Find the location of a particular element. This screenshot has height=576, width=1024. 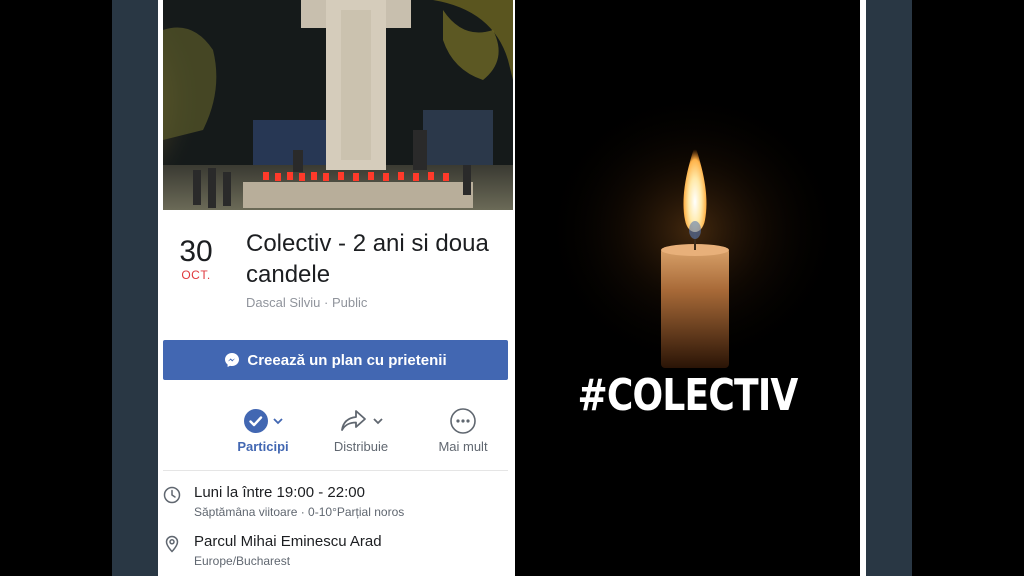

event-cover-photo is located at coordinates (338, 105).